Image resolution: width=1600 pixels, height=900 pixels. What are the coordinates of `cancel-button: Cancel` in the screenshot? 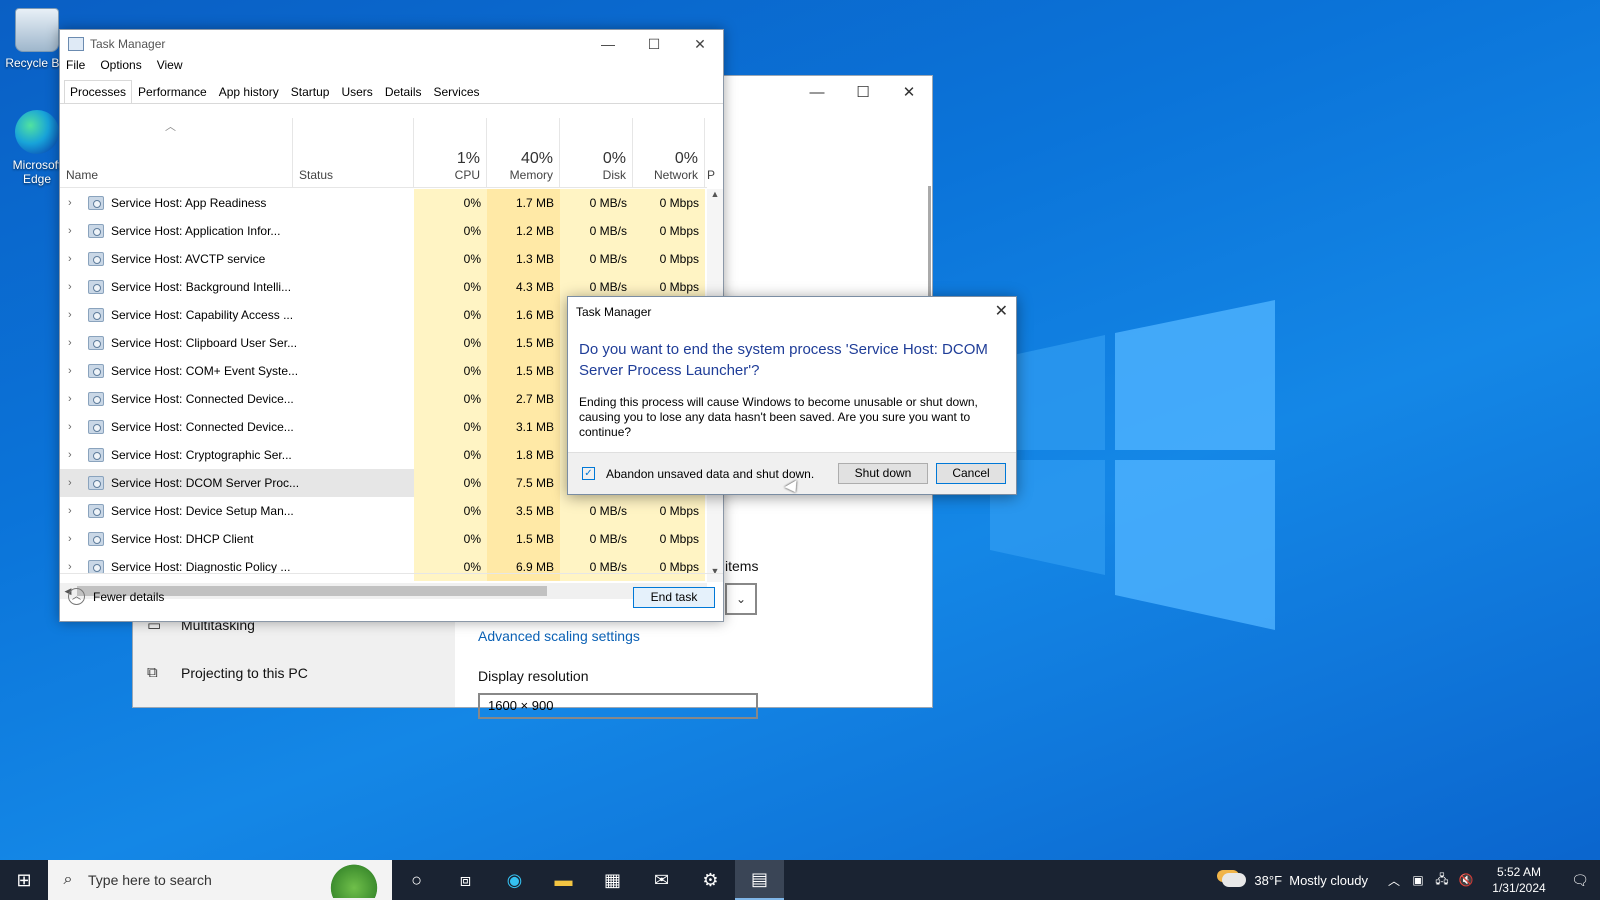 It's located at (971, 473).